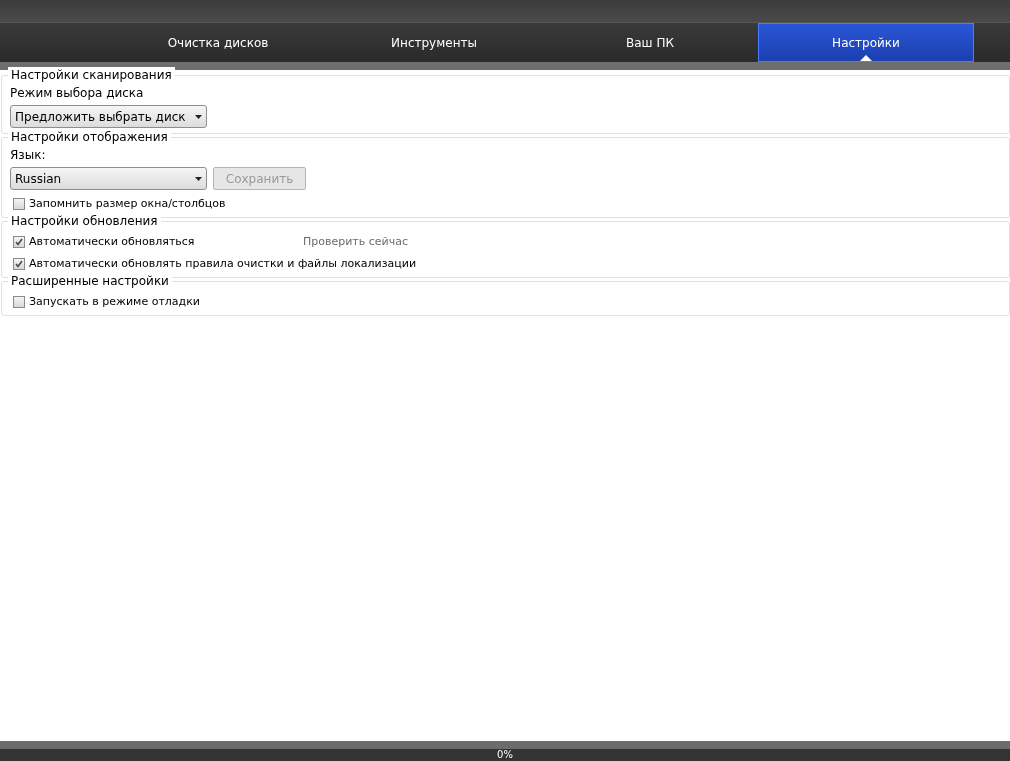 This screenshot has width=1010, height=761. What do you see at coordinates (108, 178) in the screenshot?
I see `dropdown: Russian` at bounding box center [108, 178].